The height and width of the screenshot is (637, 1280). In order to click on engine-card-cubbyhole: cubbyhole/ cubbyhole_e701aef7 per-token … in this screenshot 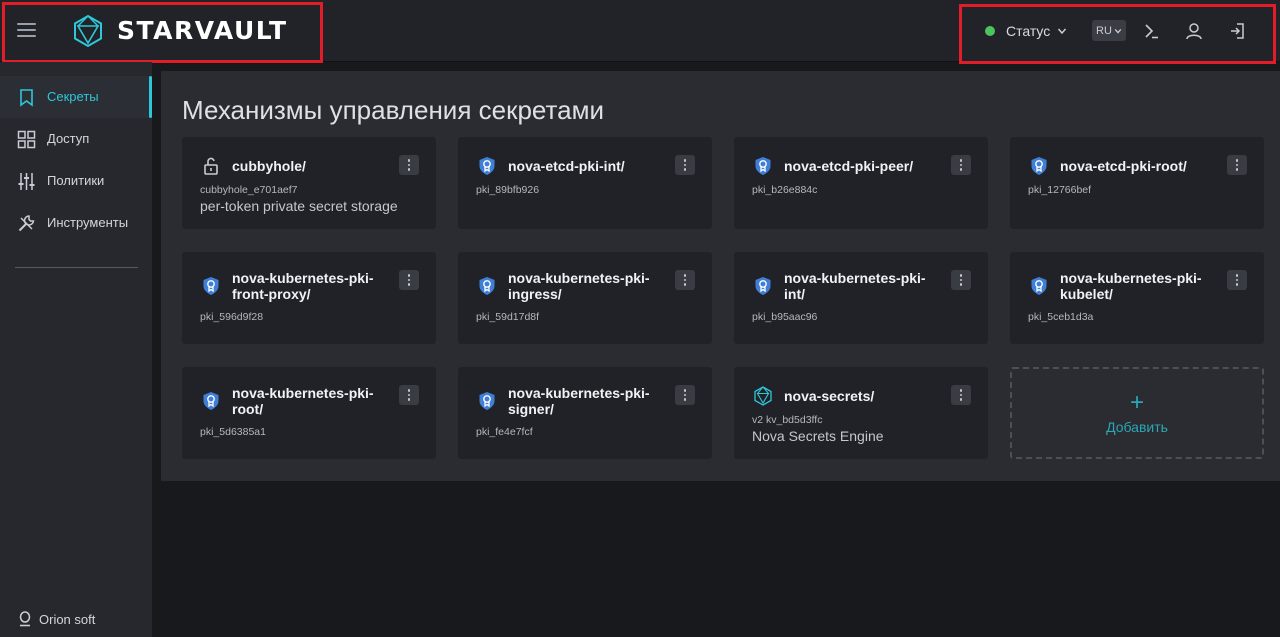, I will do `click(309, 183)`.